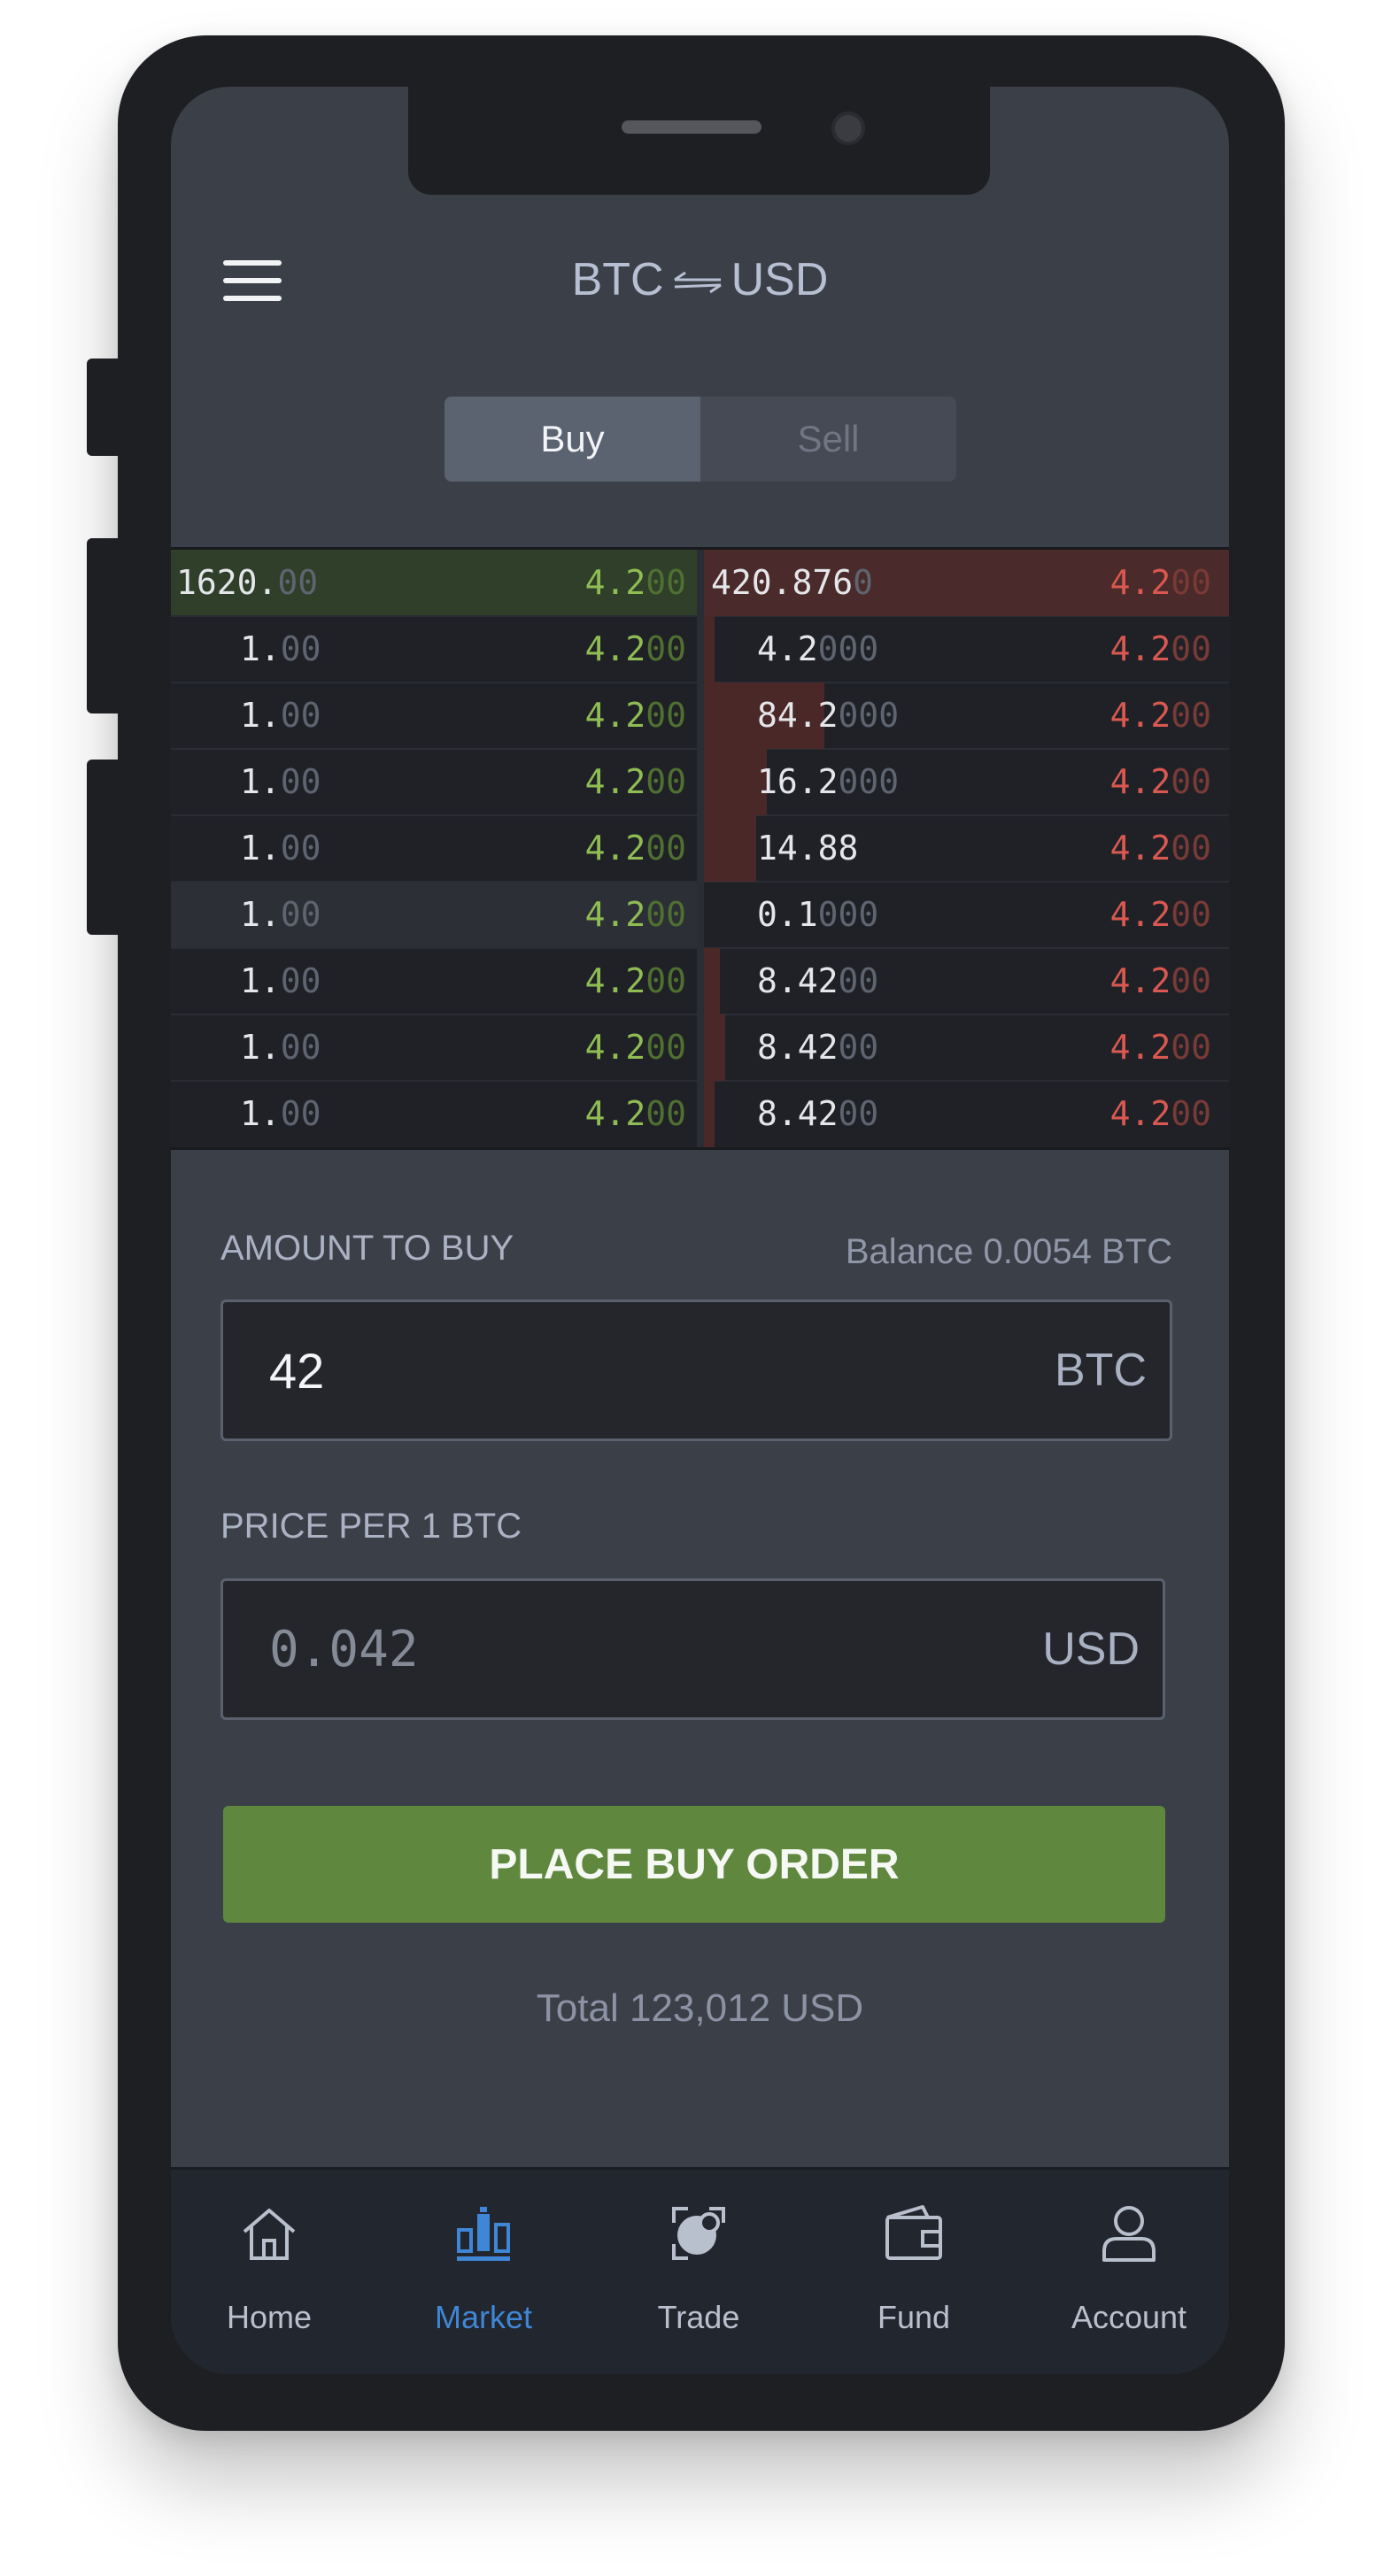 The width and height of the screenshot is (1376, 2576). I want to click on total-unit: USD, so click(822, 2008).